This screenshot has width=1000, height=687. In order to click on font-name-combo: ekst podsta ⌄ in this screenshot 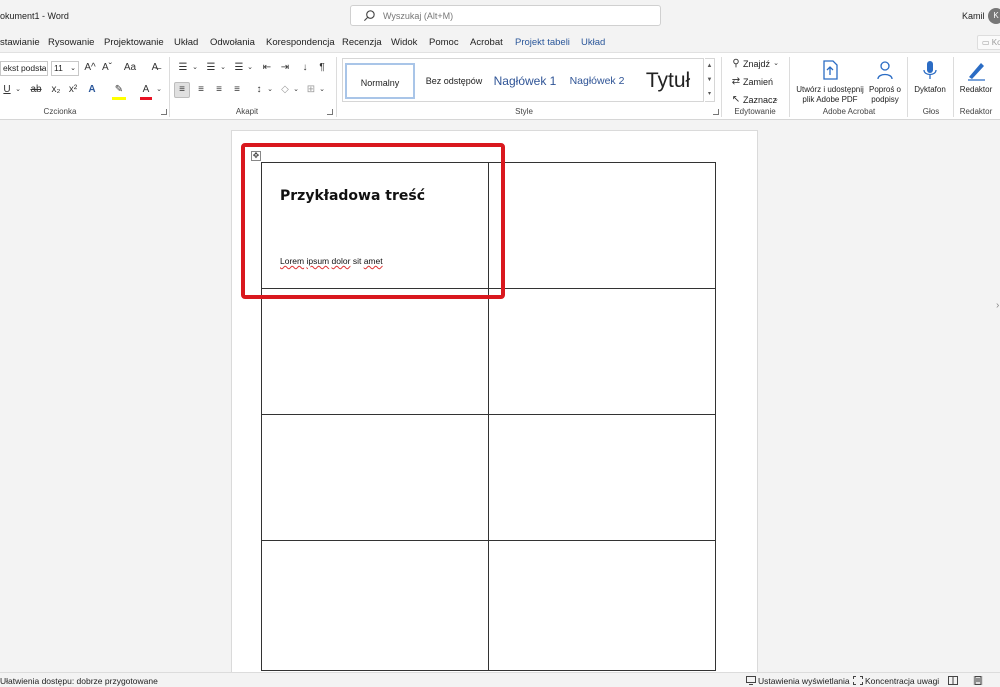, I will do `click(24, 68)`.